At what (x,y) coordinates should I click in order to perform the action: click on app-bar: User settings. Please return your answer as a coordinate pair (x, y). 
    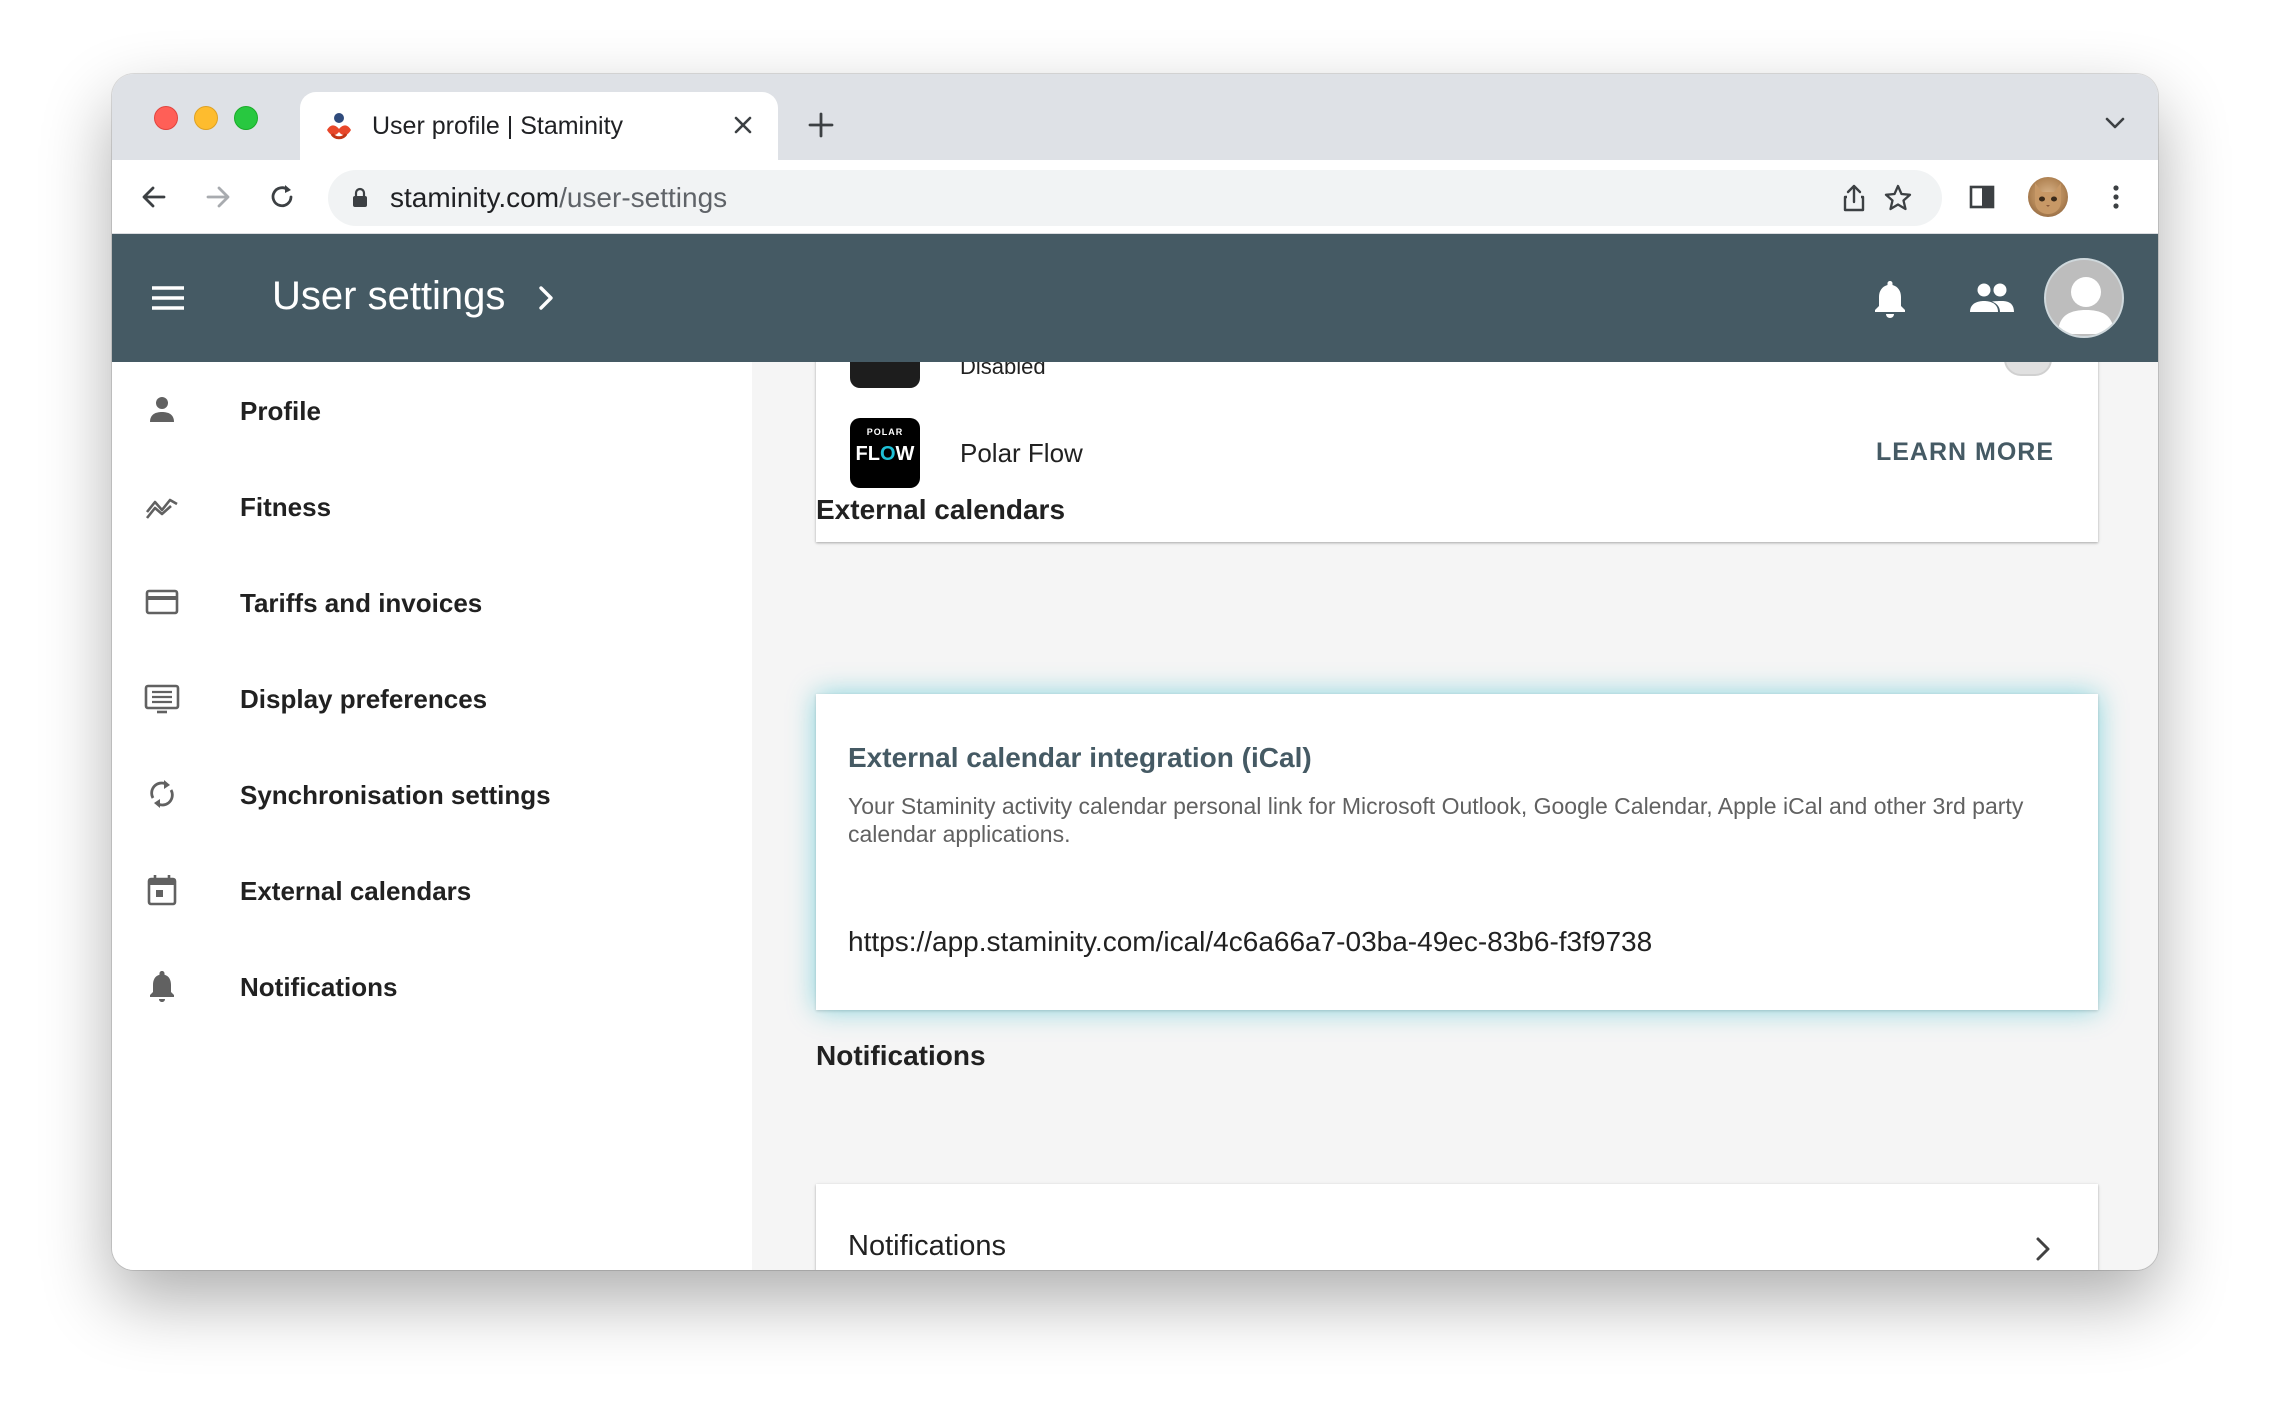
    Looking at the image, I should click on (1135, 298).